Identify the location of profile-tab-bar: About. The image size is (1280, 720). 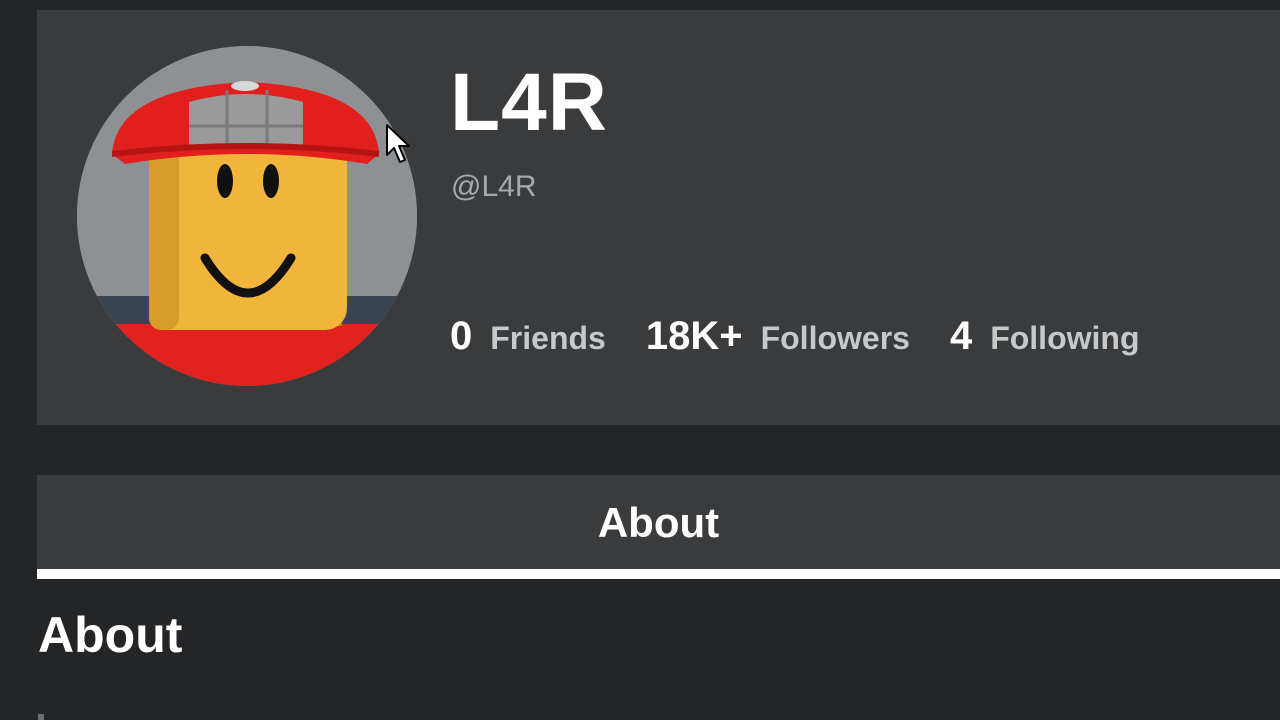
(658, 522).